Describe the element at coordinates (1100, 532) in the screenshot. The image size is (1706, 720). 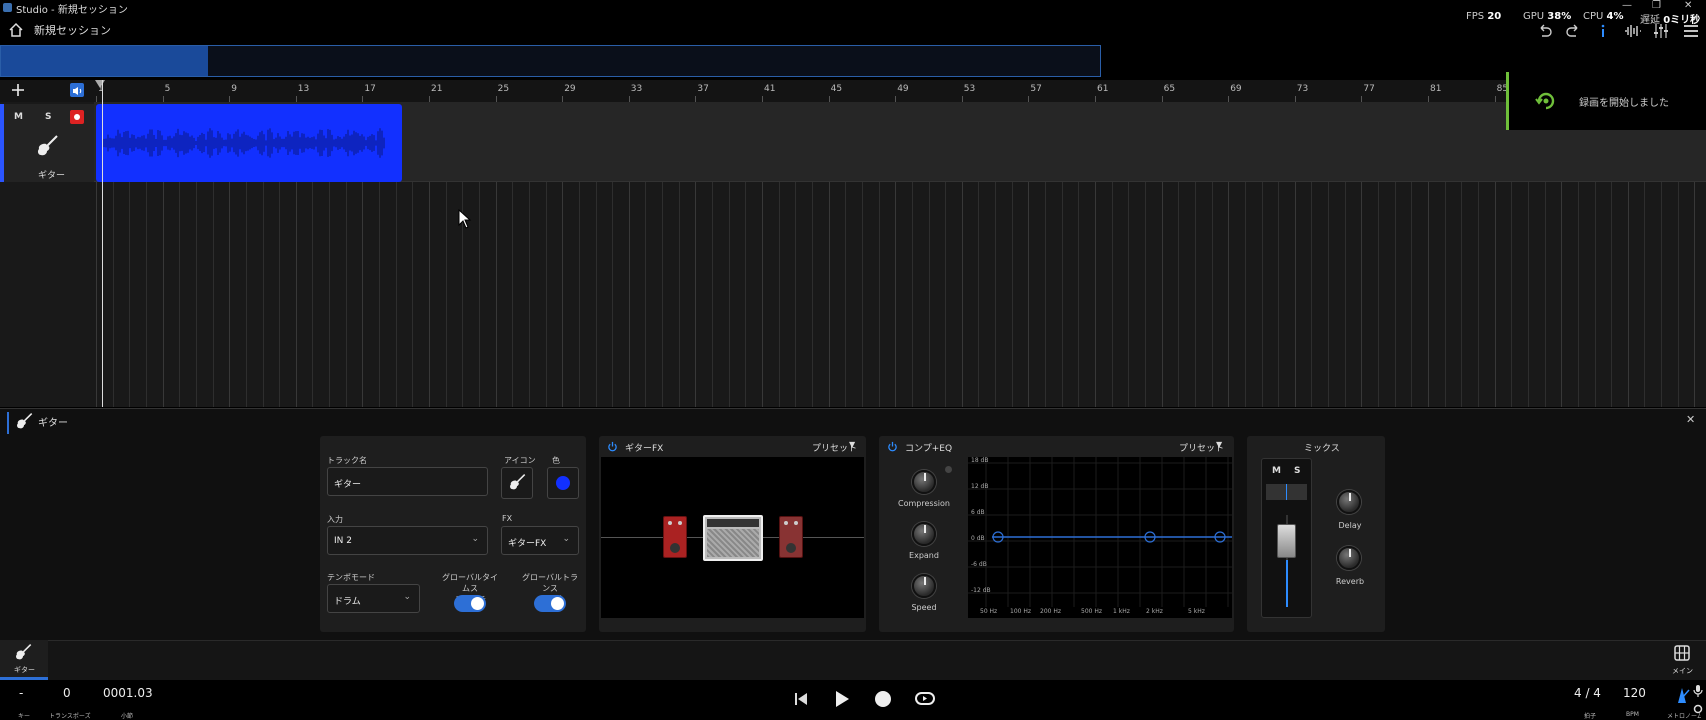
I see `eq-curve-svg` at that location.